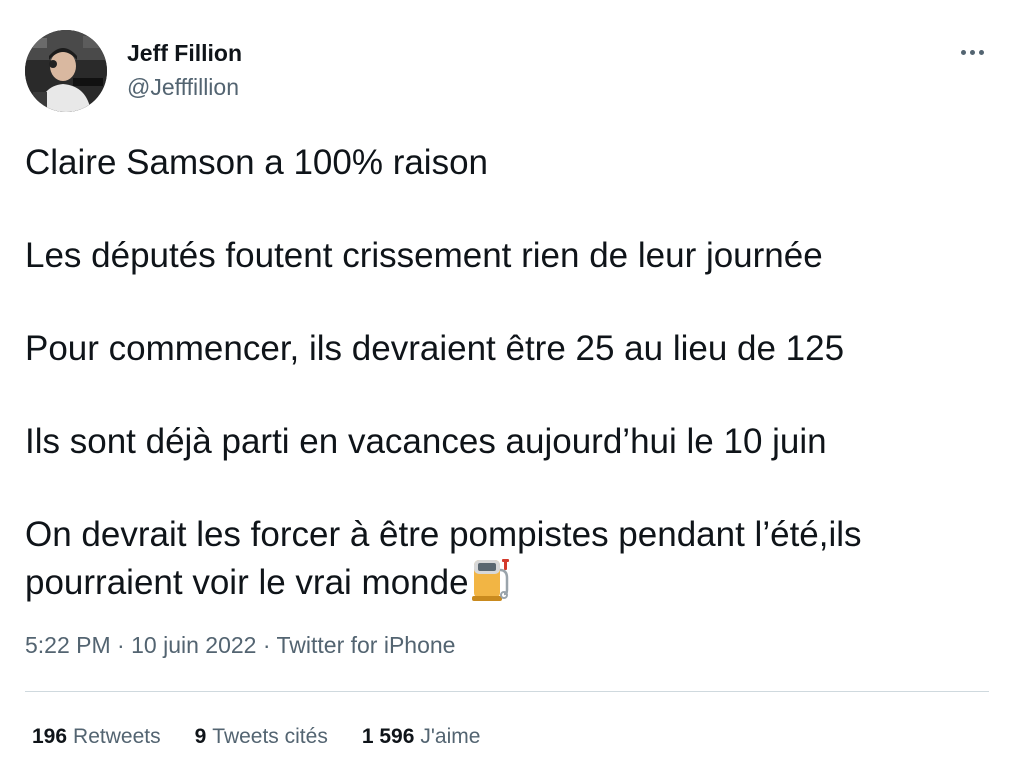  Describe the element at coordinates (200, 736) in the screenshot. I see `quotes-count: 9` at that location.